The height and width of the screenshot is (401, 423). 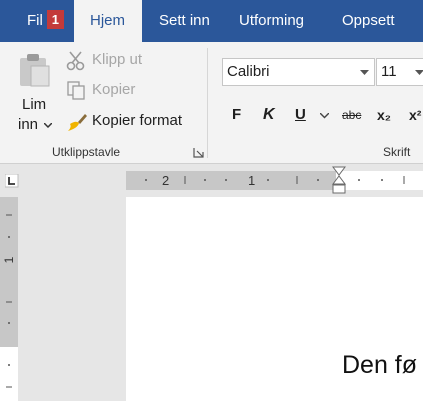 What do you see at coordinates (389, 71) in the screenshot?
I see `font-size-value: 11` at bounding box center [389, 71].